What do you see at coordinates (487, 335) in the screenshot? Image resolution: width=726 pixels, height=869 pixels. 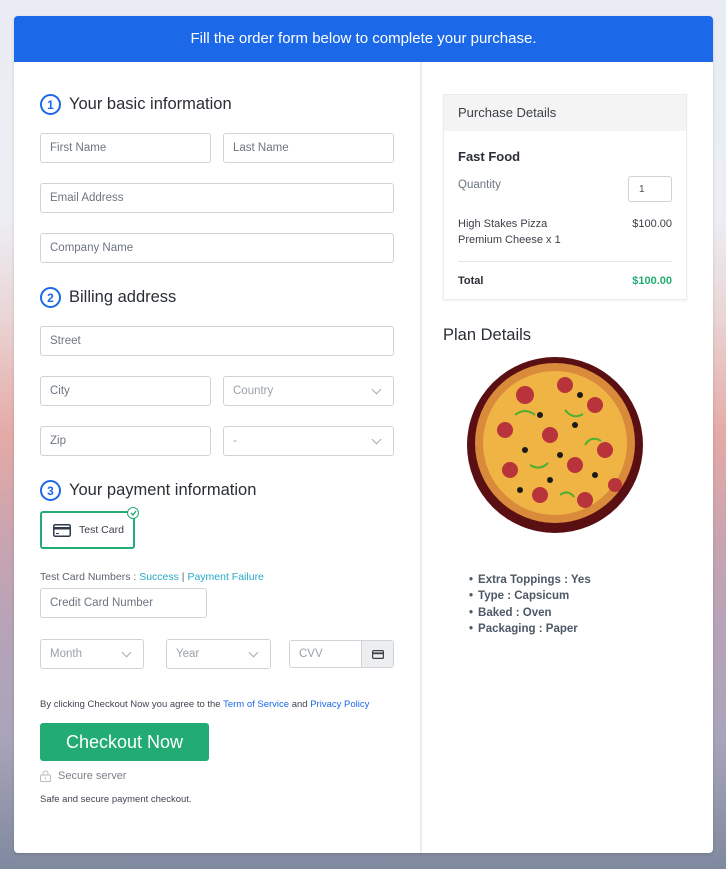 I see `plan-details-title: Plan Details` at bounding box center [487, 335].